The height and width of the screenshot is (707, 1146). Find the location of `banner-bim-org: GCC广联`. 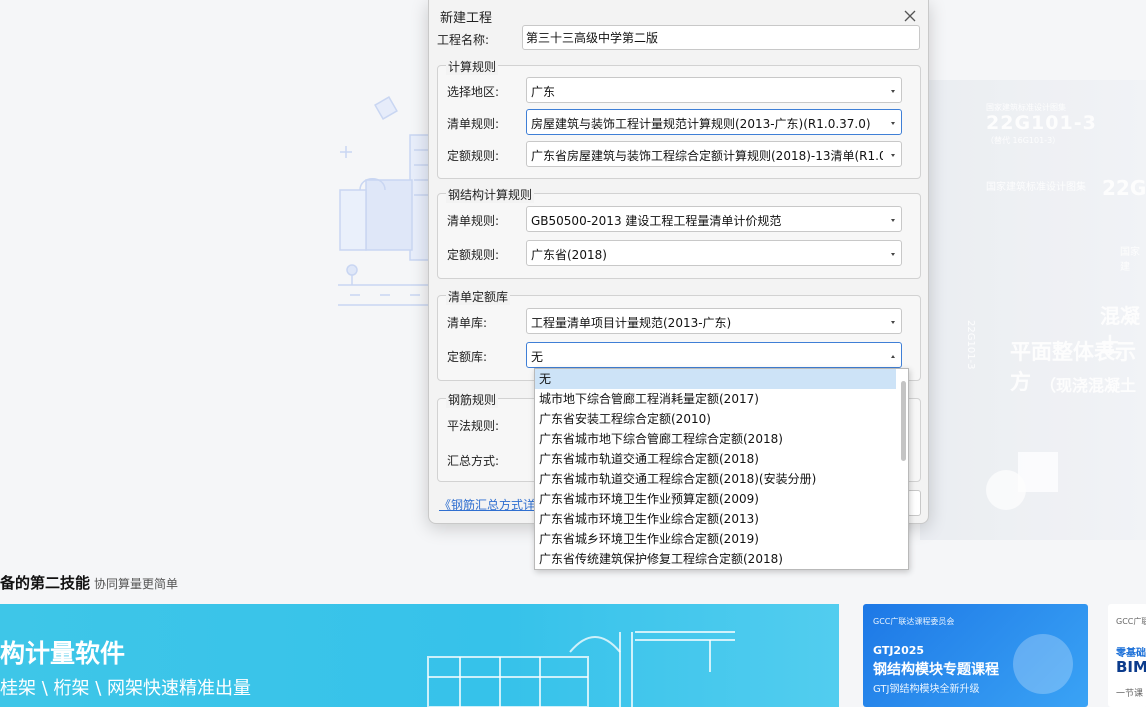

banner-bim-org: GCC广联 is located at coordinates (1131, 621).